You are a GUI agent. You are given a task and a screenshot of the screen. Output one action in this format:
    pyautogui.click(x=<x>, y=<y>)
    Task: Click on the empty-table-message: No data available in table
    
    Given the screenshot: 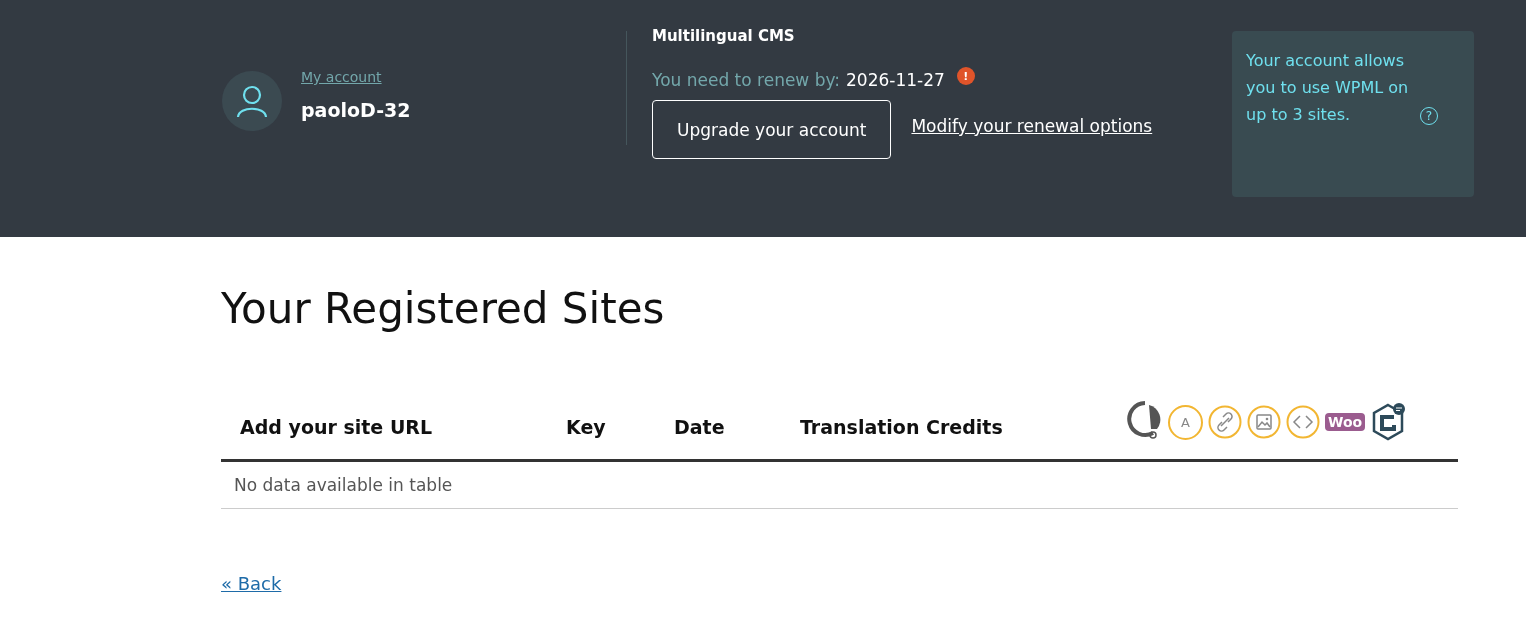 What is the action you would take?
    pyautogui.click(x=839, y=485)
    